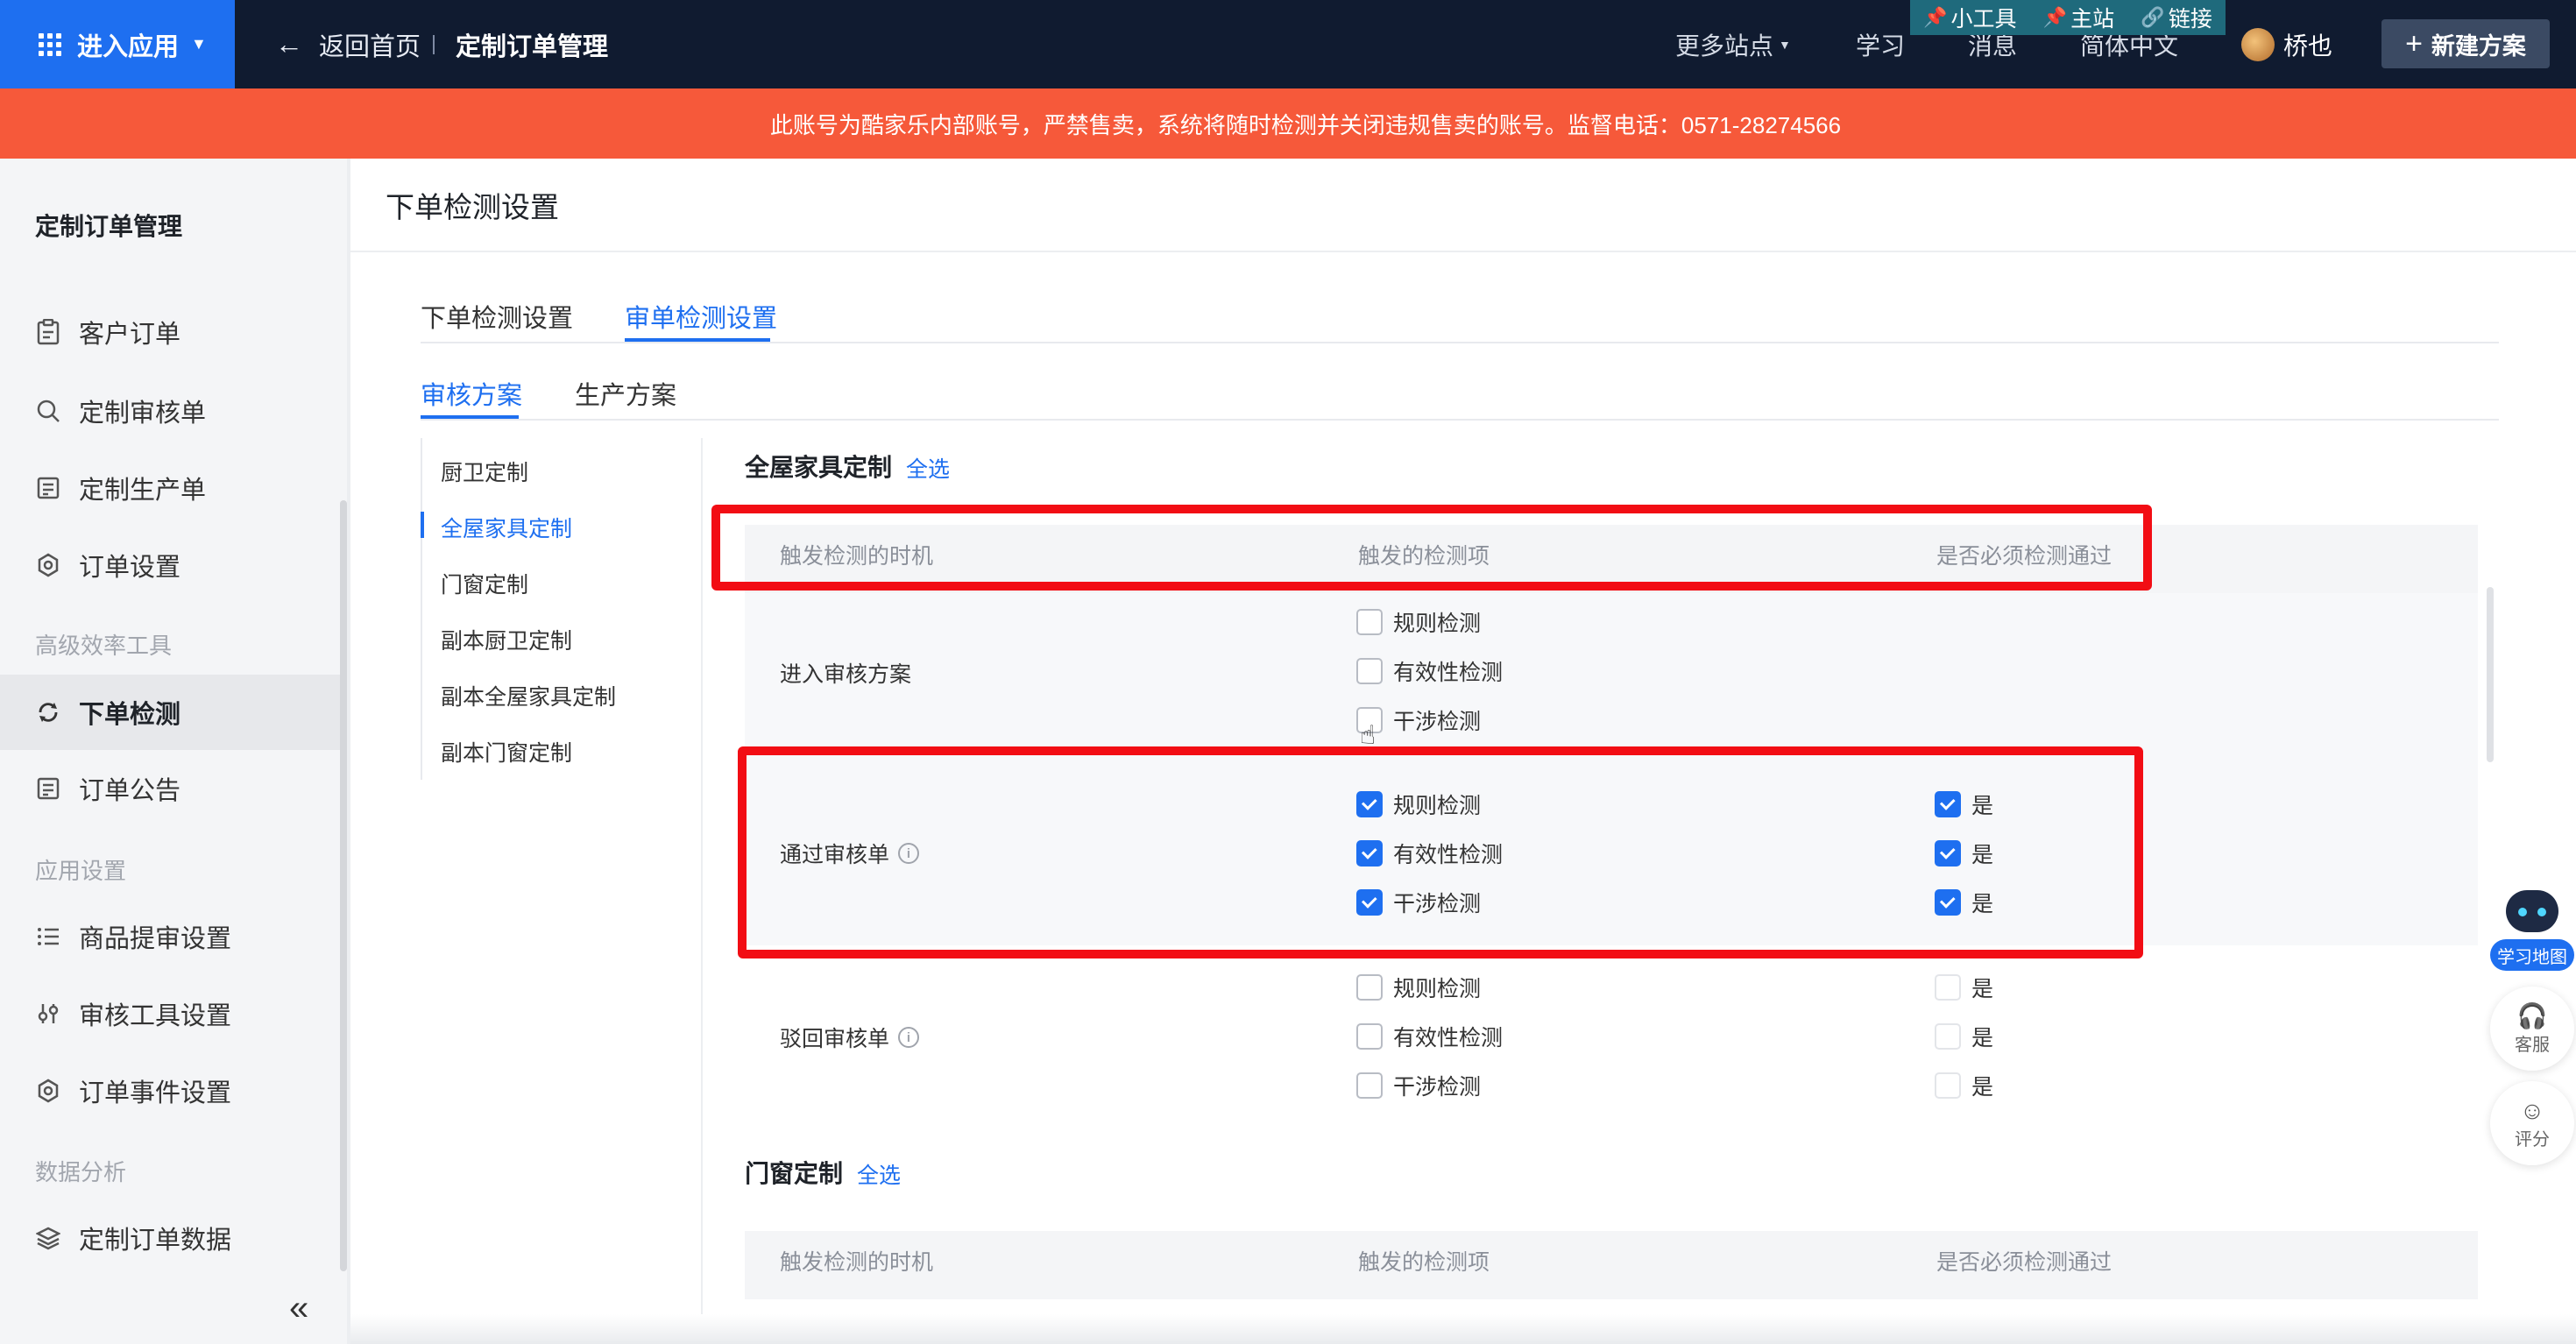 The image size is (2576, 1344). Describe the element at coordinates (484, 471) in the screenshot. I see `category-kitchen-bath: 厨卫定制` at that location.